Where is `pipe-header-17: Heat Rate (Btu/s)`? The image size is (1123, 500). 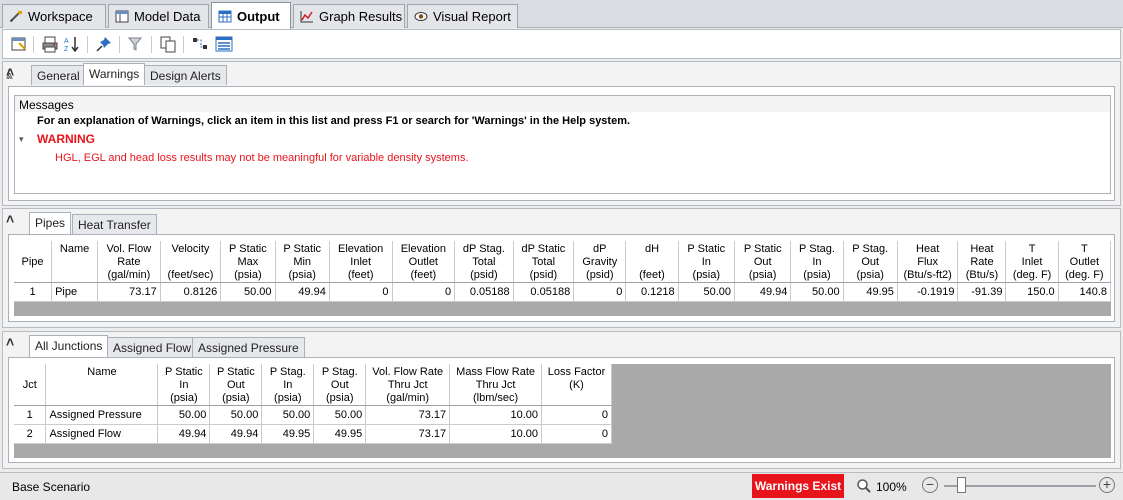
pipe-header-17: Heat Rate (Btu/s) is located at coordinates (982, 262).